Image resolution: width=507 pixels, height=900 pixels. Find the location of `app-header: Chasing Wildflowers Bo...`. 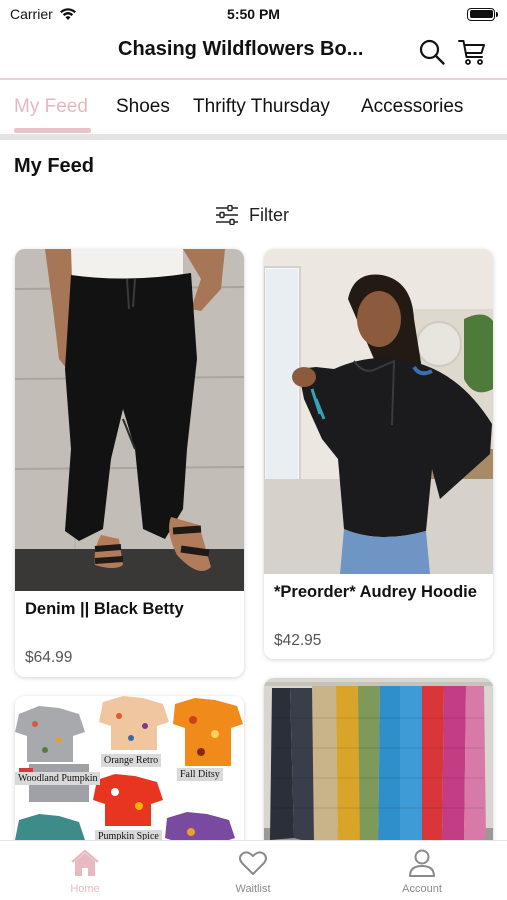

app-header: Chasing Wildflowers Bo... is located at coordinates (253, 53).